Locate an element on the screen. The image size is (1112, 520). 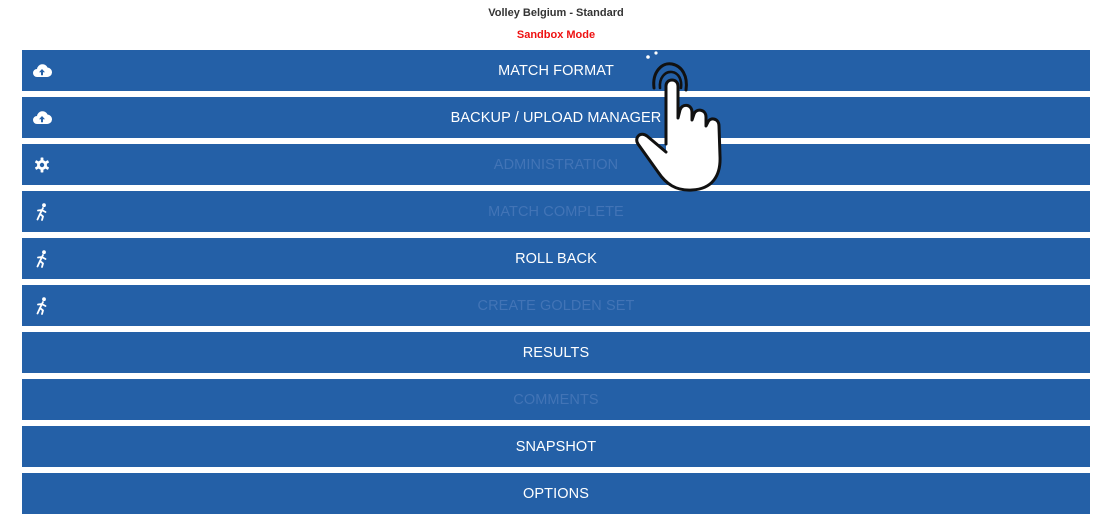
gear-icon is located at coordinates (42, 165).